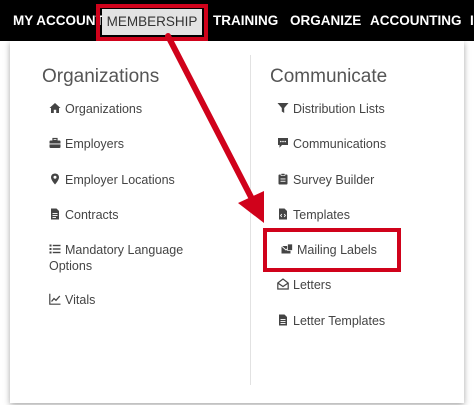 The width and height of the screenshot is (474, 405). Describe the element at coordinates (321, 215) in the screenshot. I see `menu-item-label: Templates` at that location.